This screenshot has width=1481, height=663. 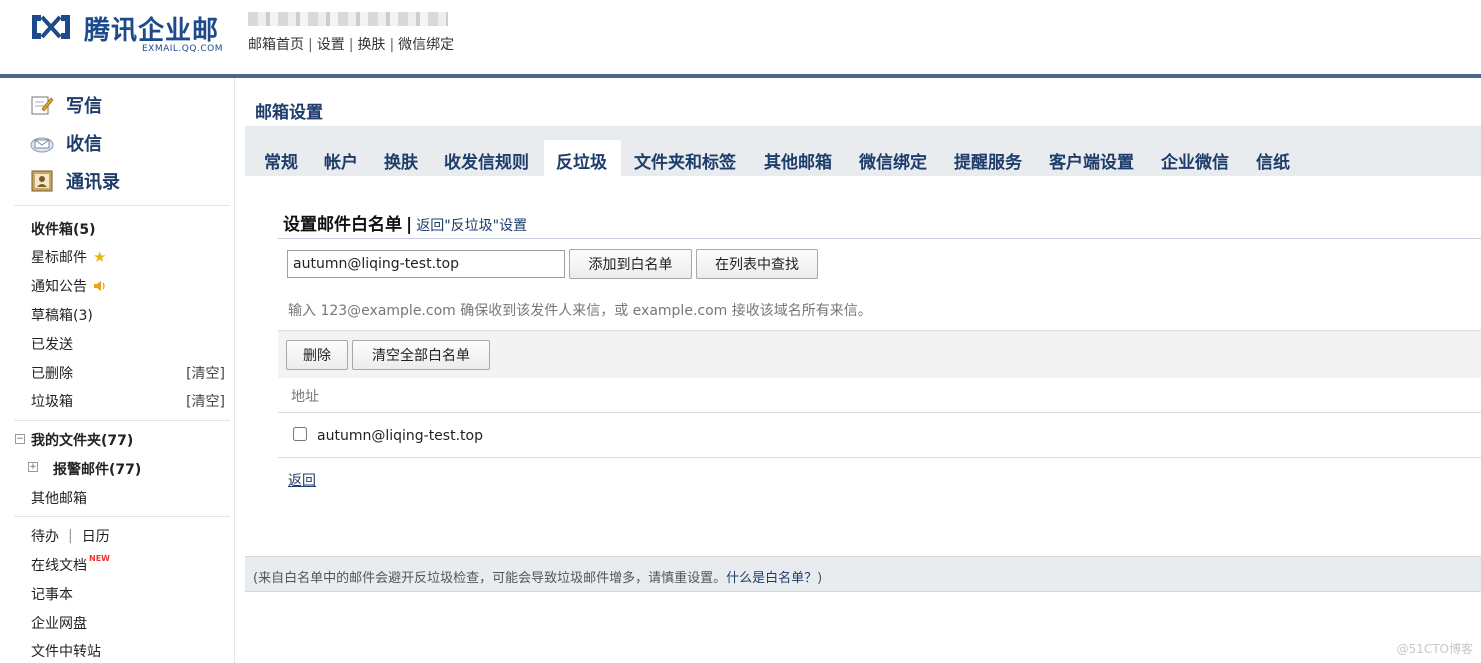 What do you see at coordinates (305, 397) in the screenshot?
I see `address-column-header: 地址` at bounding box center [305, 397].